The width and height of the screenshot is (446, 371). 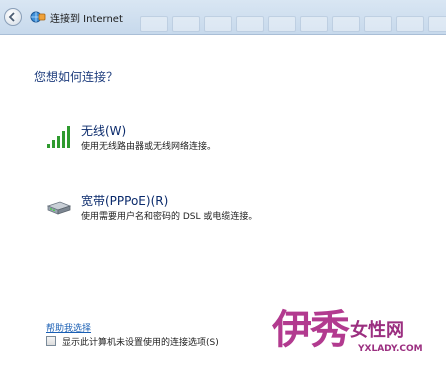 I want to click on window-title: 连接到 Internet, so click(x=86, y=19).